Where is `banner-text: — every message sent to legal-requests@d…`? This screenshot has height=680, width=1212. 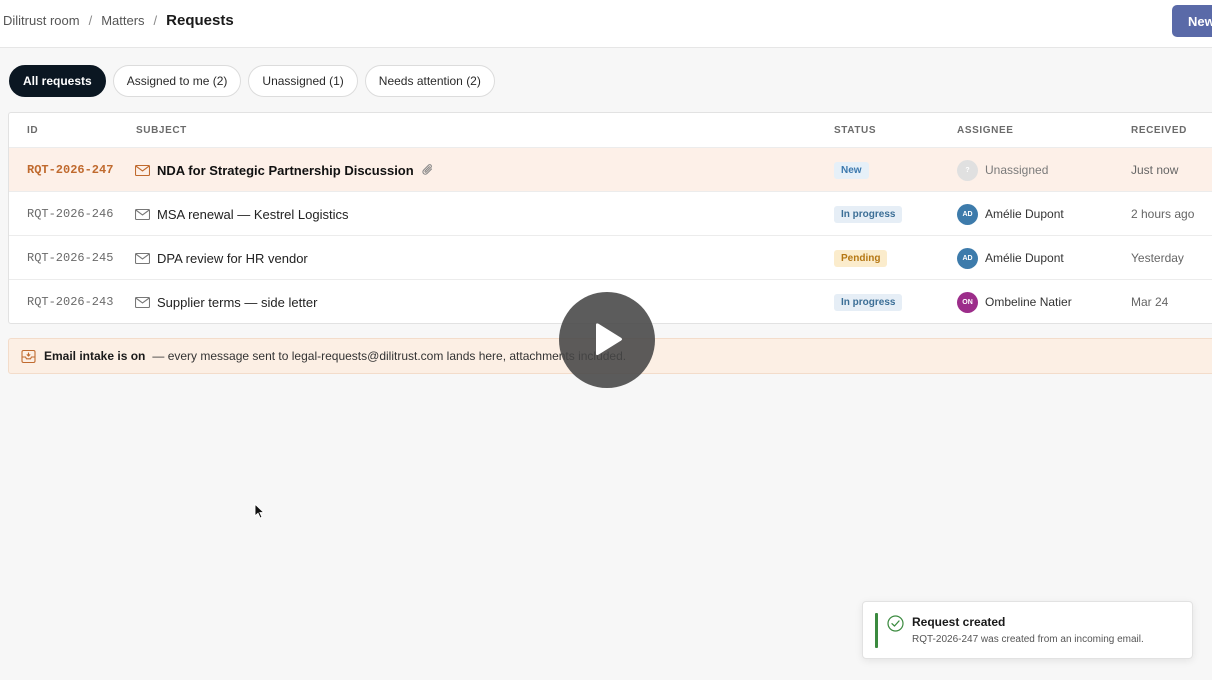
banner-text: — every message sent to legal-requests@d… is located at coordinates (389, 356).